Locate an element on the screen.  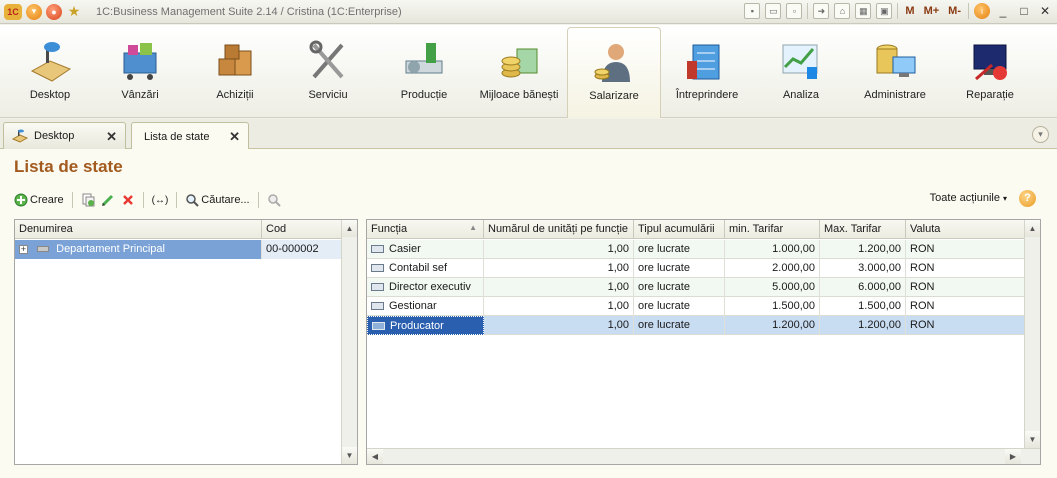
close-window-button: ✕ is located at coordinates (1045, 11).